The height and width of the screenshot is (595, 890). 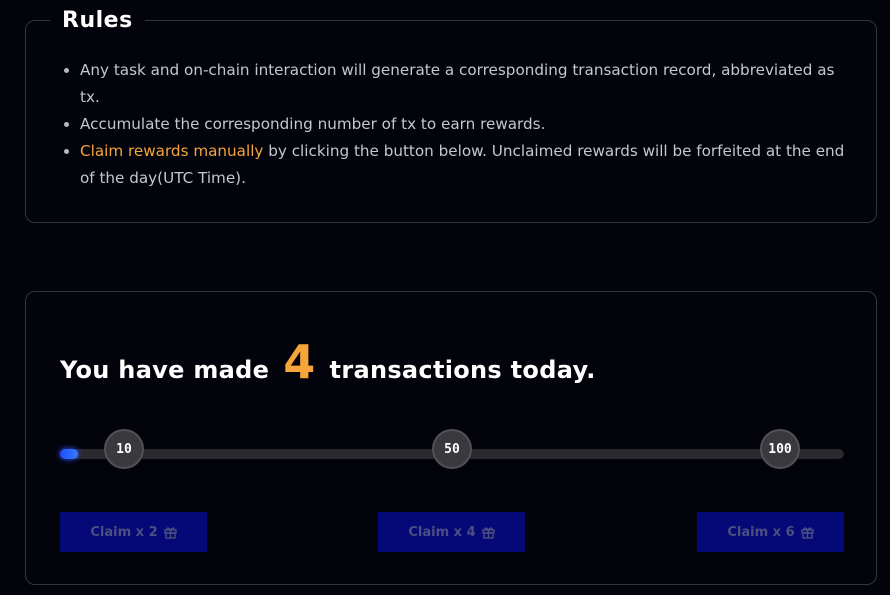 What do you see at coordinates (299, 362) in the screenshot?
I see `transaction-count: 4` at bounding box center [299, 362].